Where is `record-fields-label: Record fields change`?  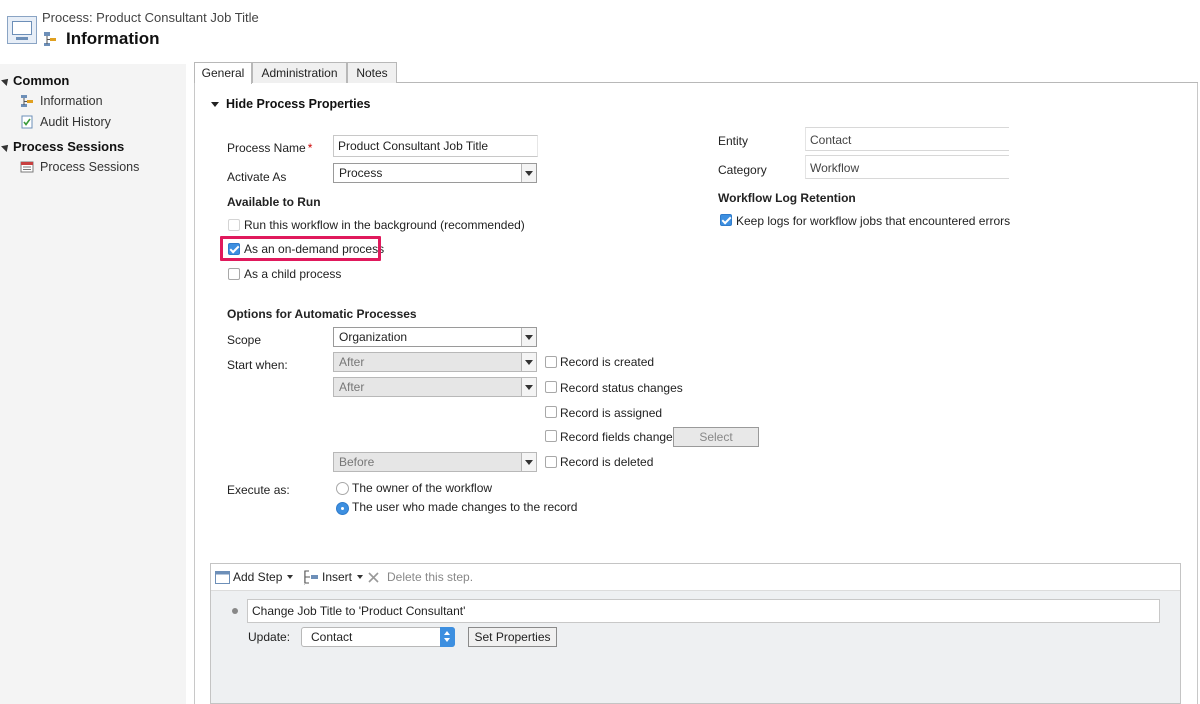 record-fields-label: Record fields change is located at coordinates (616, 437).